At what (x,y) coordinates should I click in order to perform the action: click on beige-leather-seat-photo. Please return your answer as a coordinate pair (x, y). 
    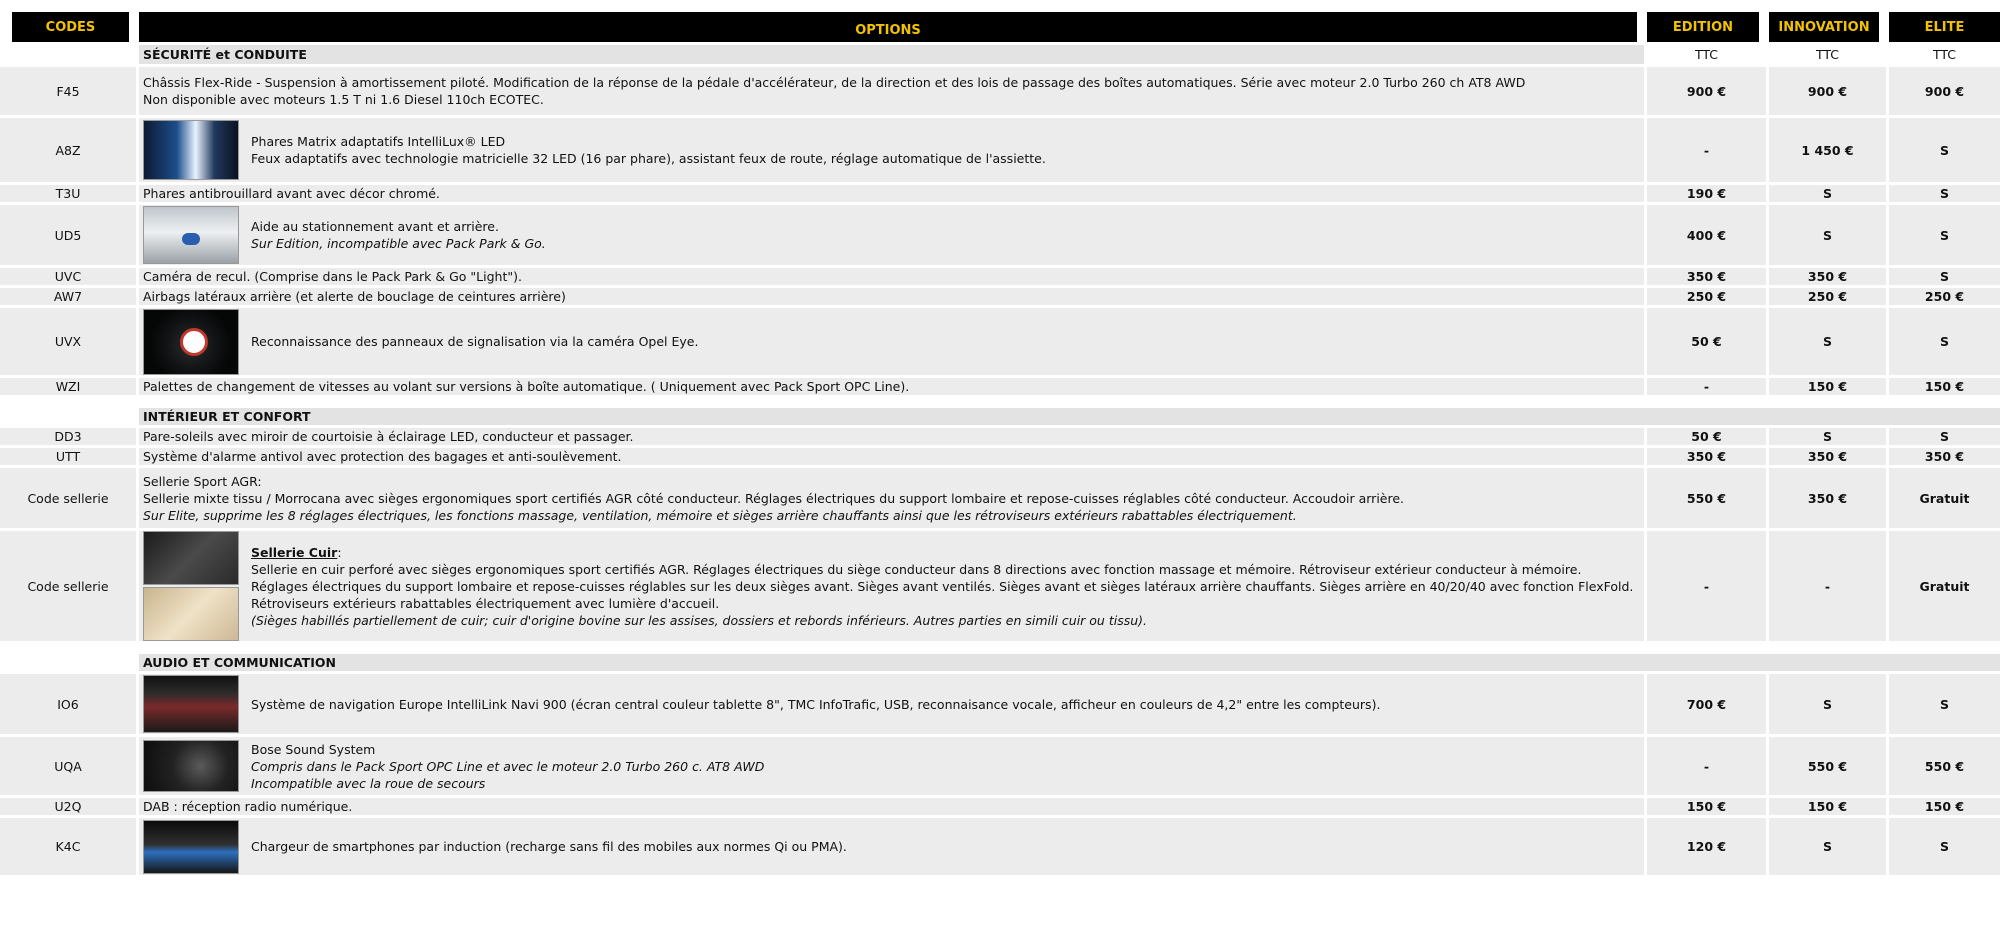
    Looking at the image, I should click on (191, 614).